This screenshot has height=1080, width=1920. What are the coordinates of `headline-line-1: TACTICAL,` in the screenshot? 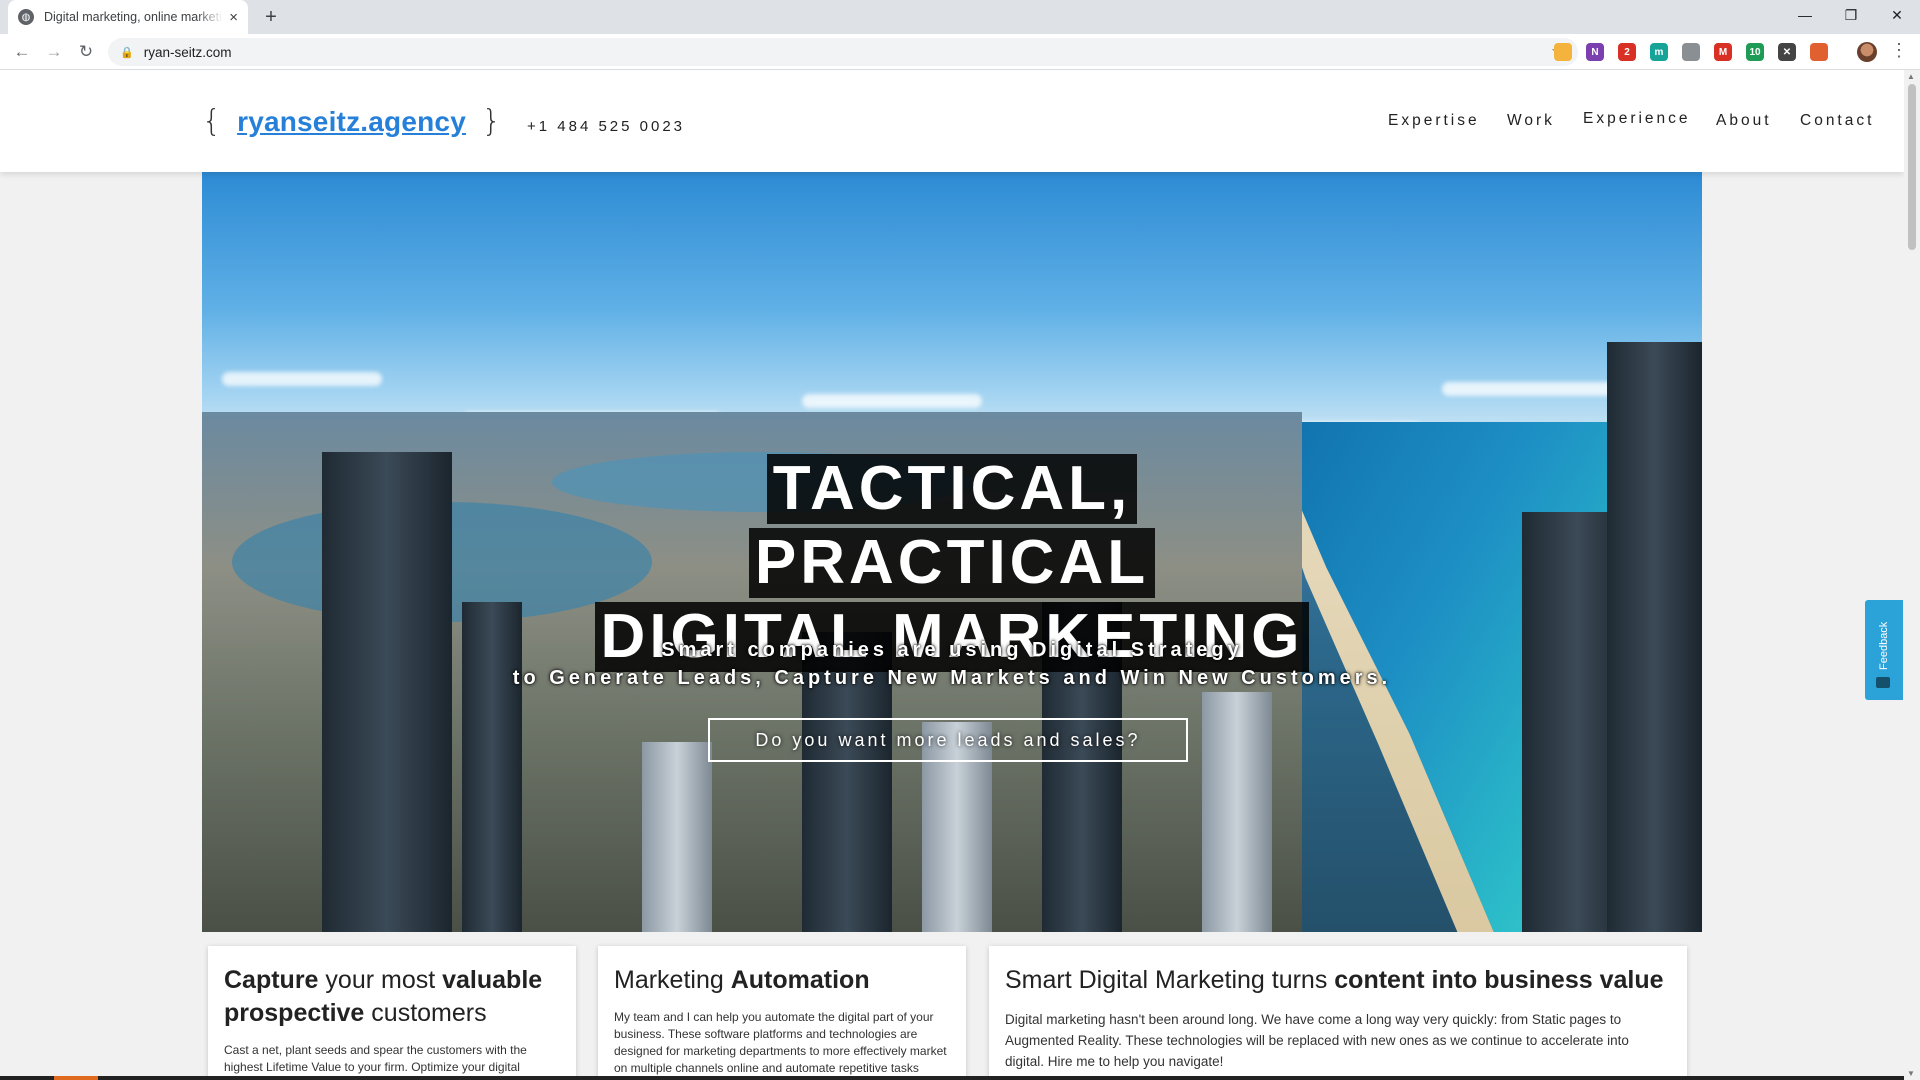 It's located at (952, 489).